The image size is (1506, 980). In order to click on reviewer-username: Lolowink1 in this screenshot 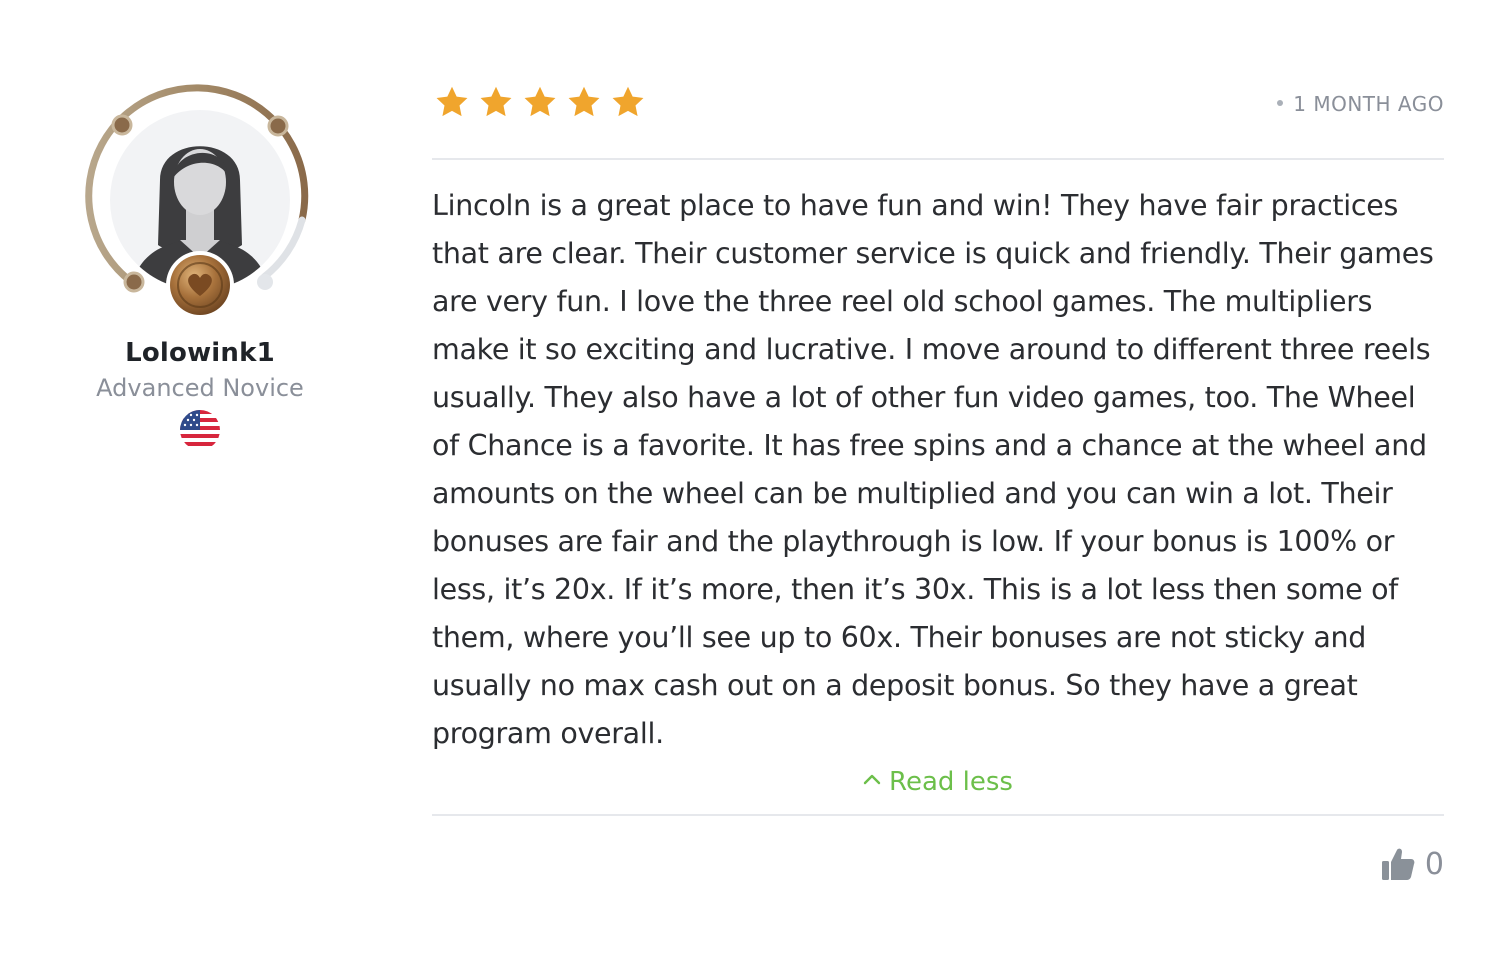, I will do `click(200, 353)`.